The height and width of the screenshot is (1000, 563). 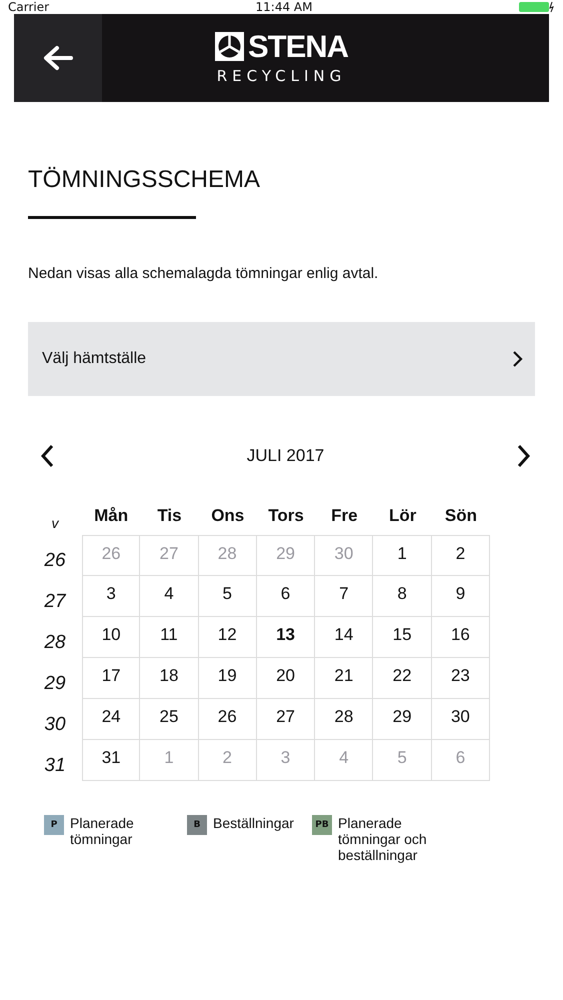 I want to click on calendar-day: 19, so click(x=227, y=678).